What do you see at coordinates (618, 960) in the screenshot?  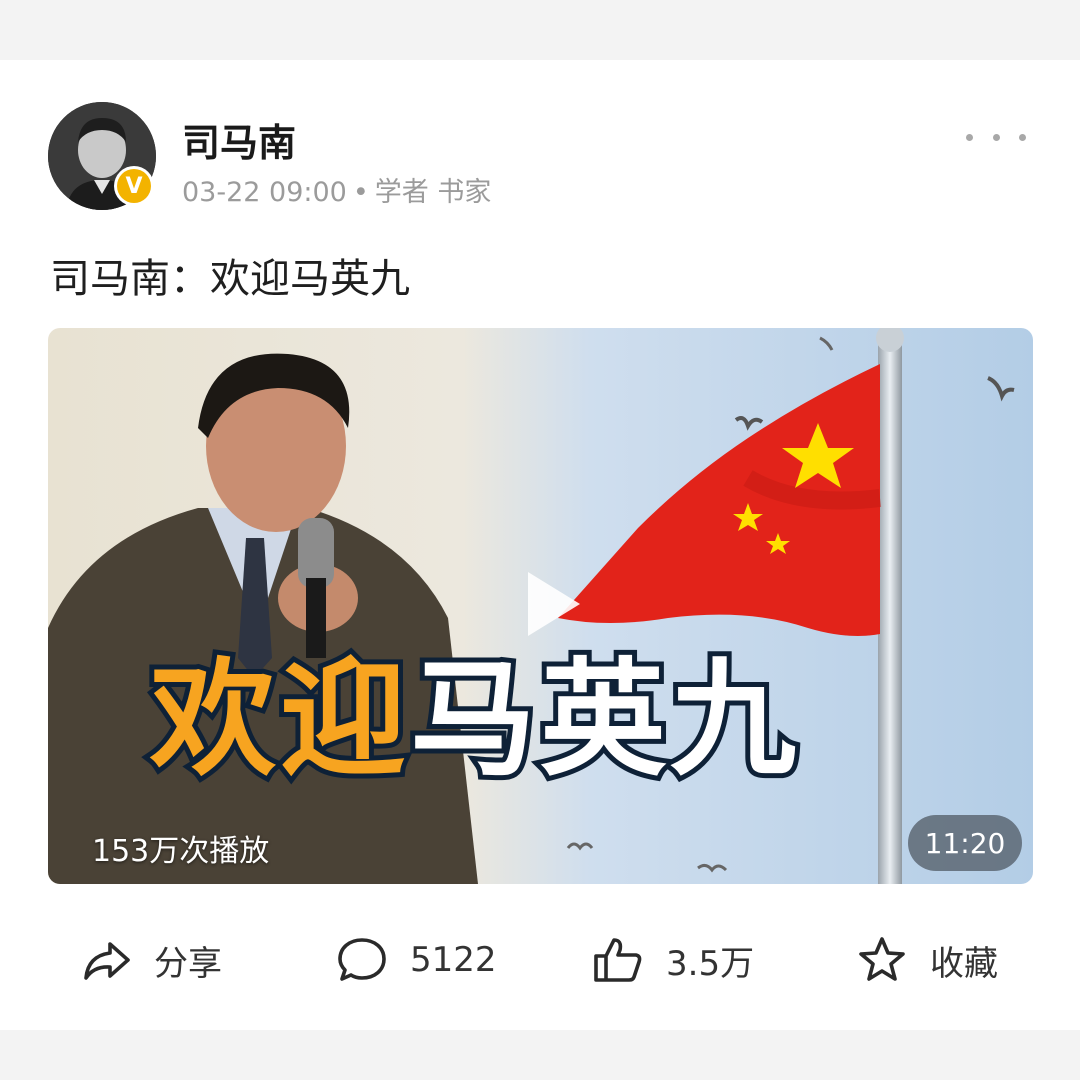 I see `thumbs-up-icon` at bounding box center [618, 960].